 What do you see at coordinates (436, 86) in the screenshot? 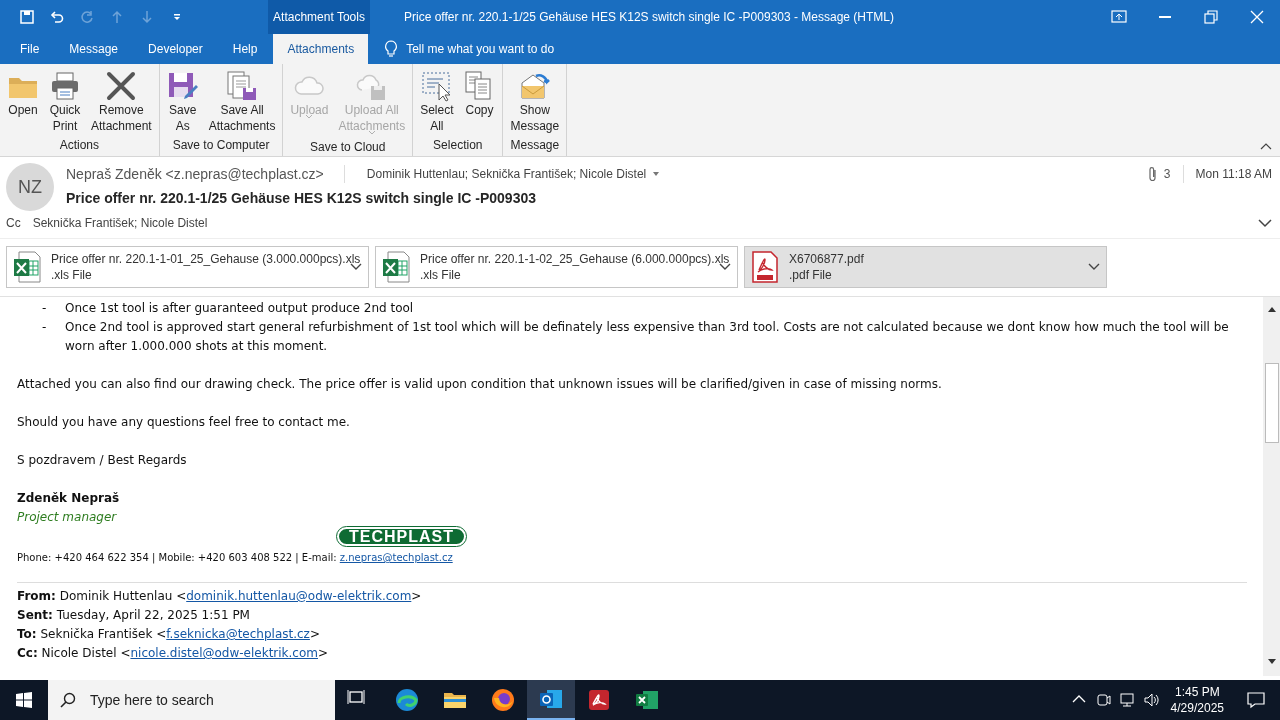
I see `selection-cursor-icon` at bounding box center [436, 86].